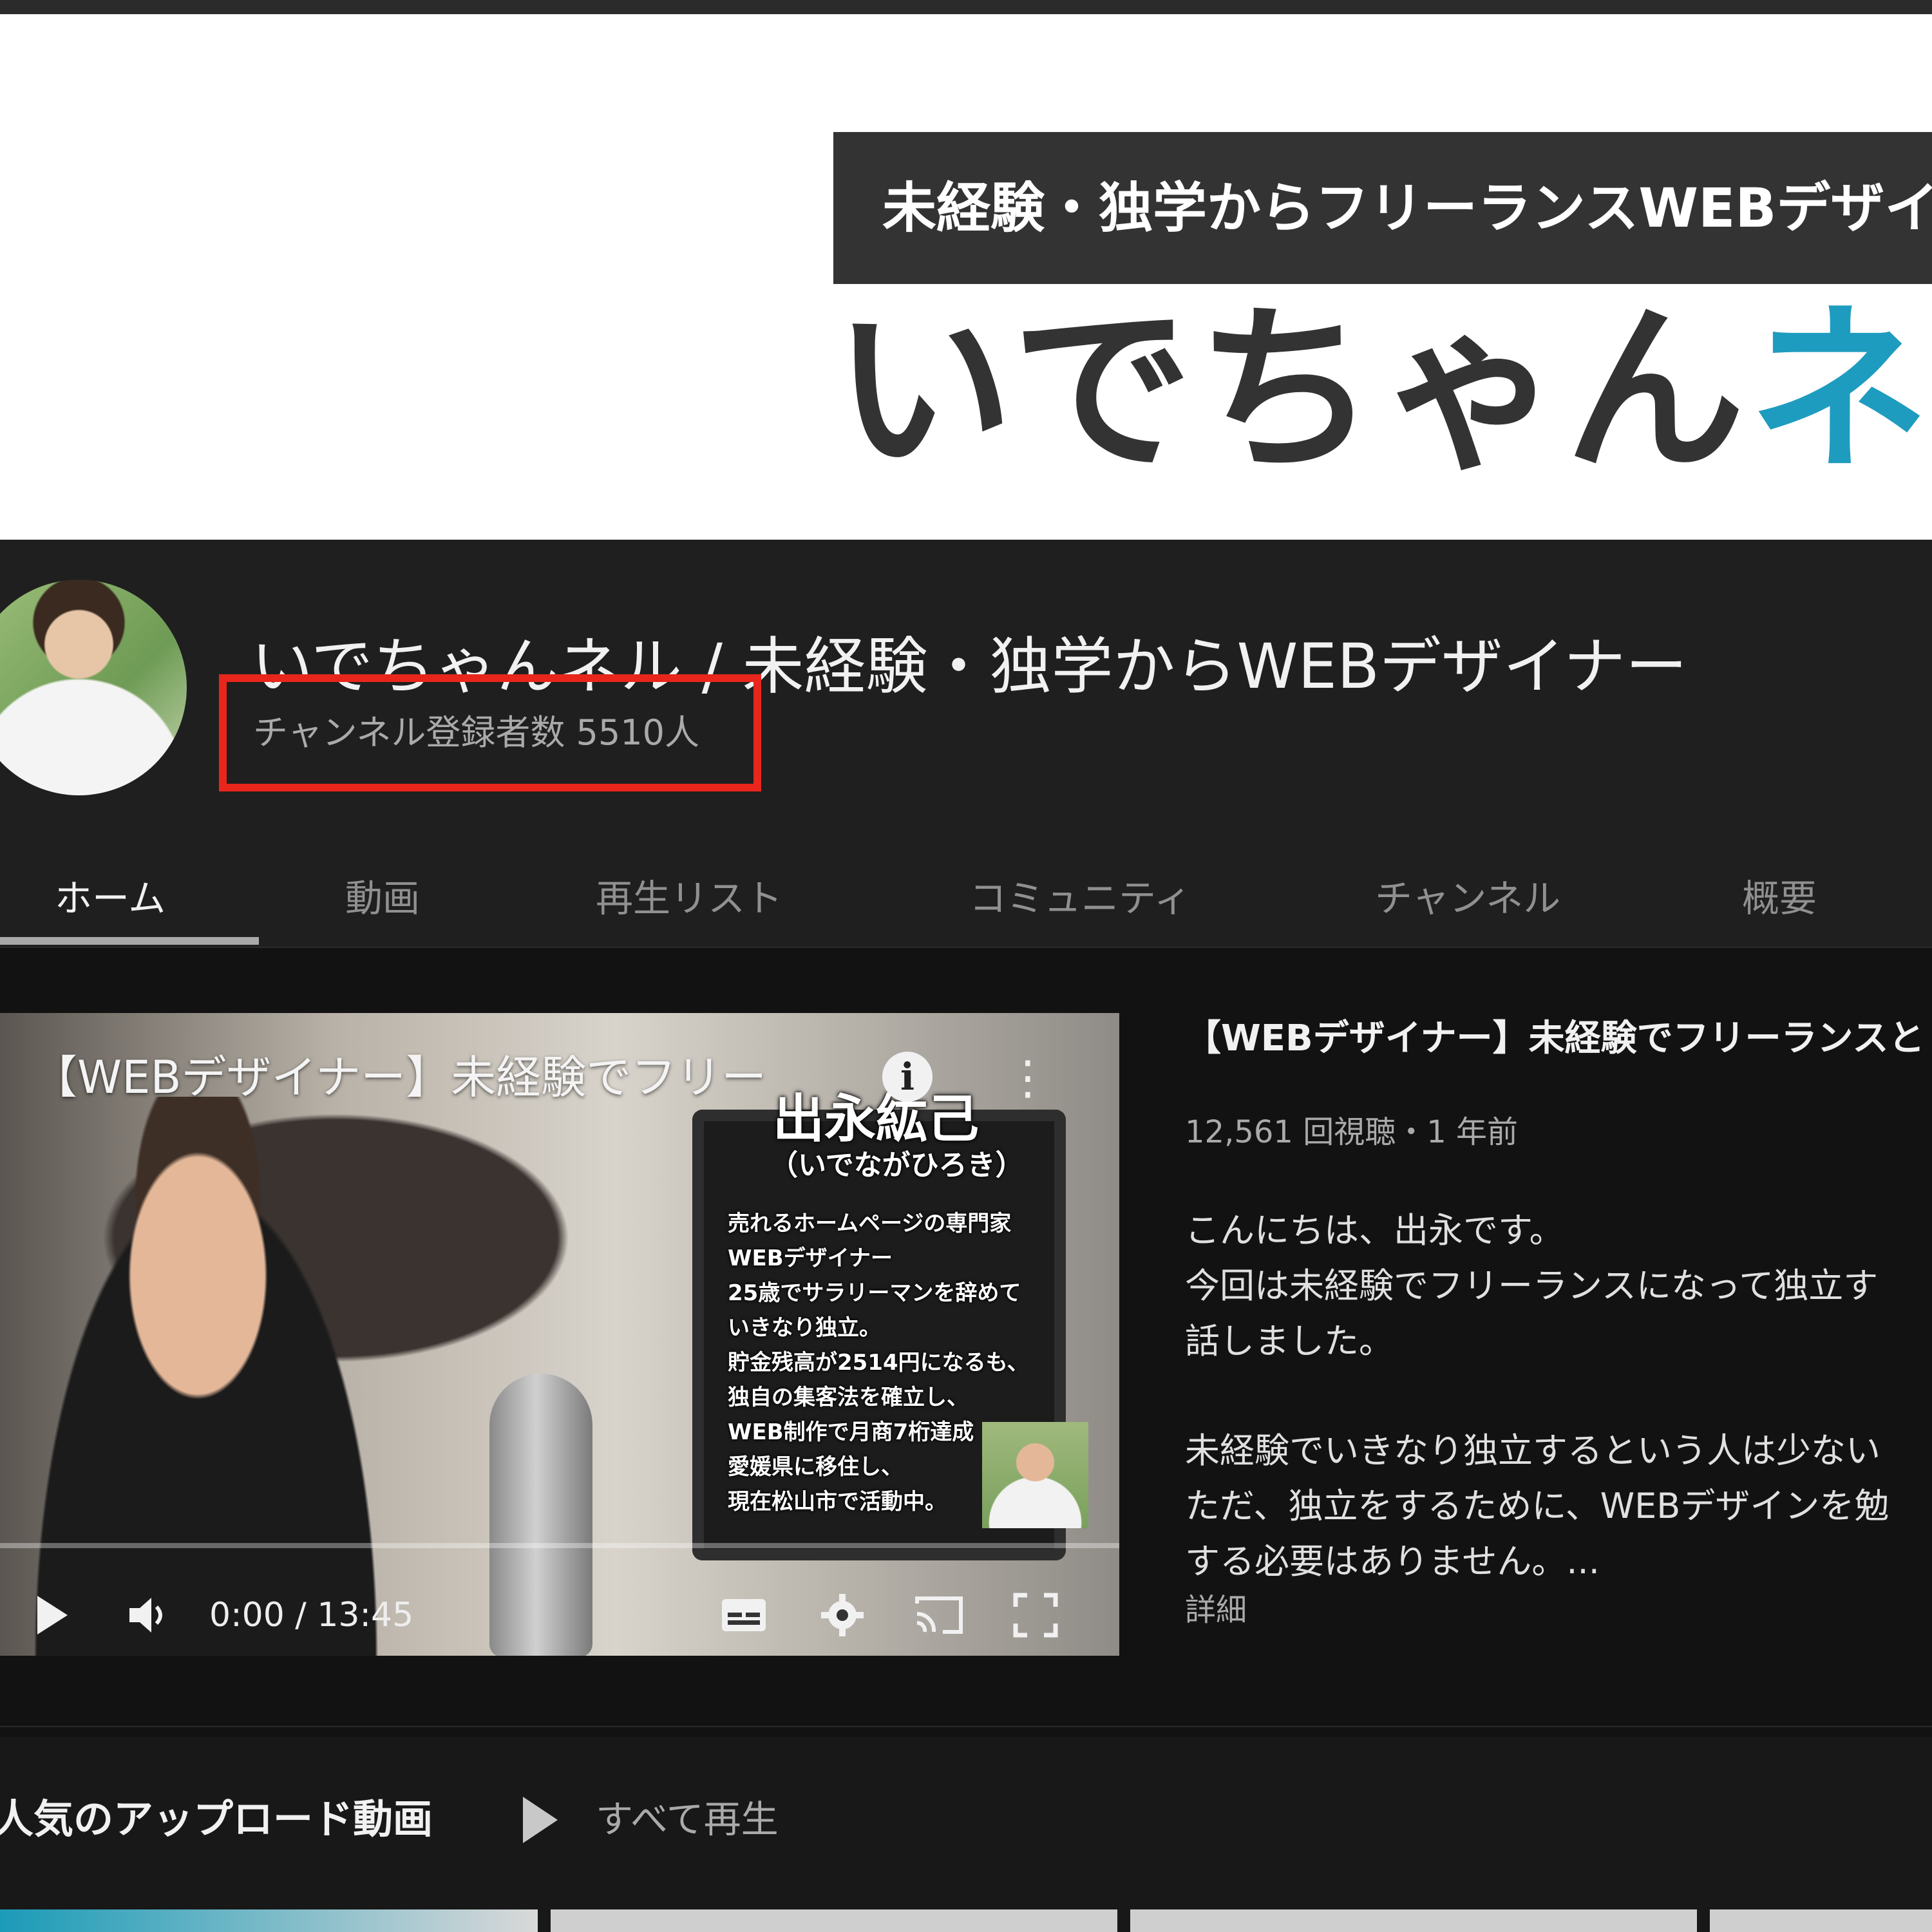  Describe the element at coordinates (490, 732) in the screenshot. I see `highlight-box` at that location.